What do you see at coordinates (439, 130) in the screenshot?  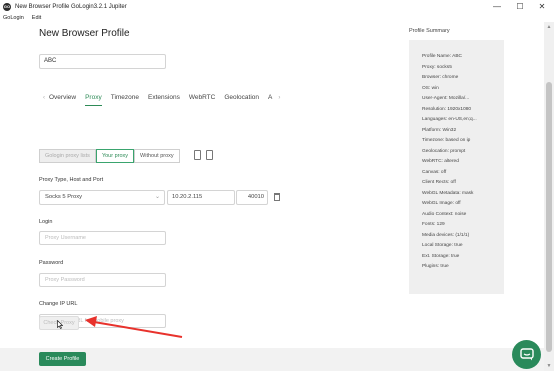 I see `summary-row: Platform: Win32` at bounding box center [439, 130].